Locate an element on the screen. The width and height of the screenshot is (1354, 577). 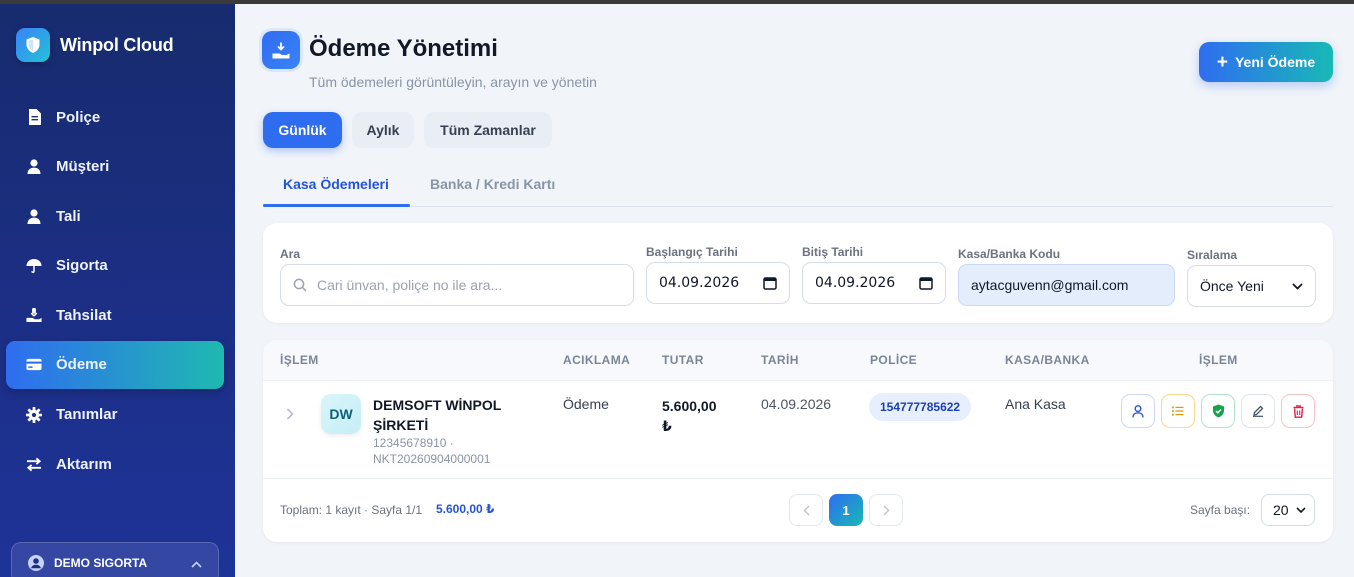
document-icon is located at coordinates (34, 117).